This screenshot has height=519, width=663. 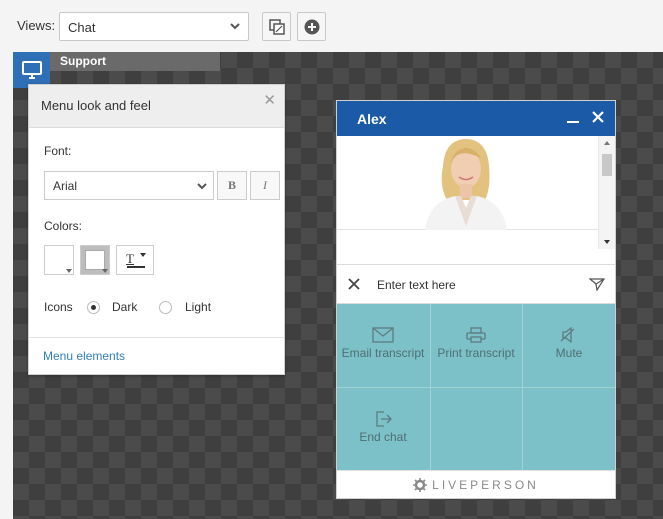 What do you see at coordinates (136, 267) in the screenshot?
I see `text-color-bar` at bounding box center [136, 267].